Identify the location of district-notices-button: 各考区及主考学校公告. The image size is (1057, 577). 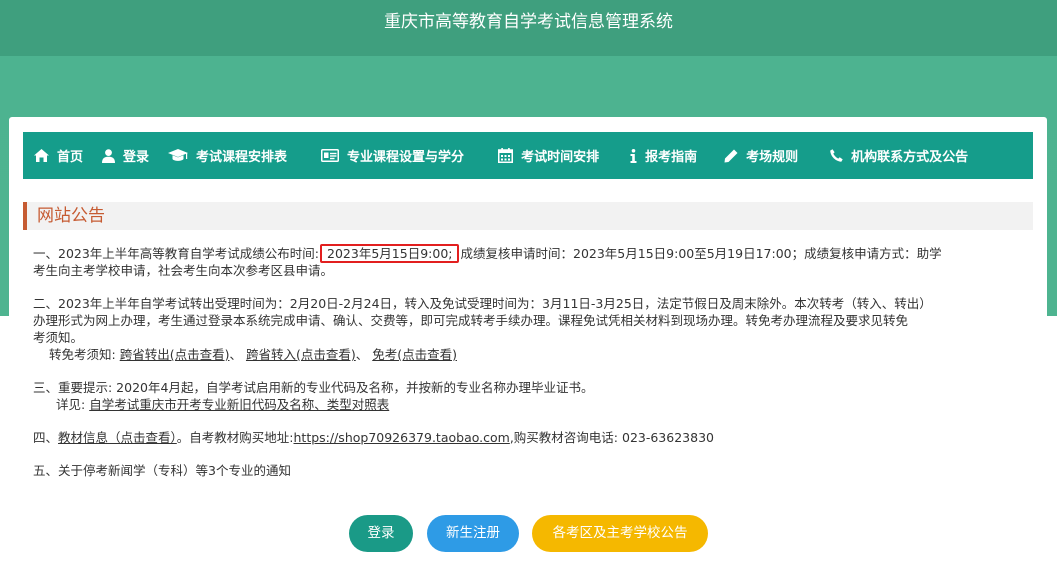
(620, 533).